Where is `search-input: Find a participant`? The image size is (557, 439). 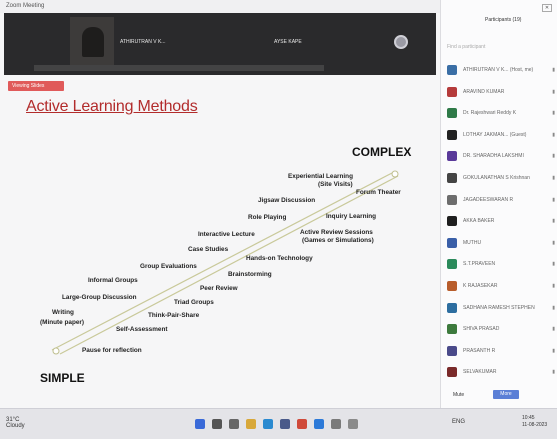 search-input: Find a participant is located at coordinates (466, 47).